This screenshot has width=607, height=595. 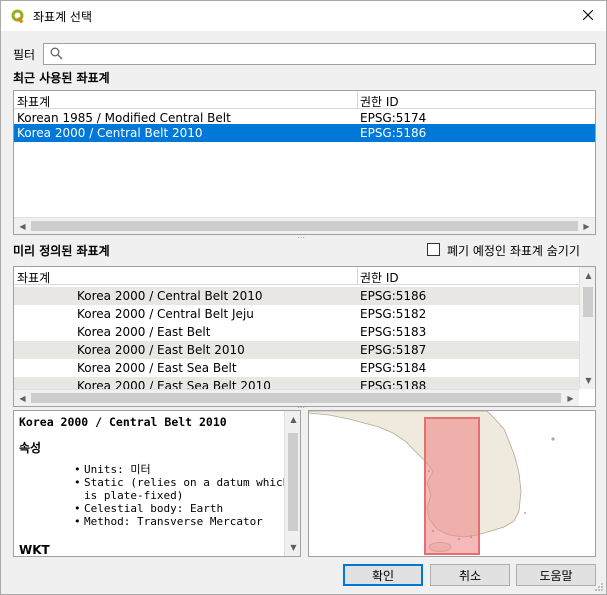 I want to click on crs-name-cell: Korea 2000 / East Sea Belt, so click(x=157, y=368).